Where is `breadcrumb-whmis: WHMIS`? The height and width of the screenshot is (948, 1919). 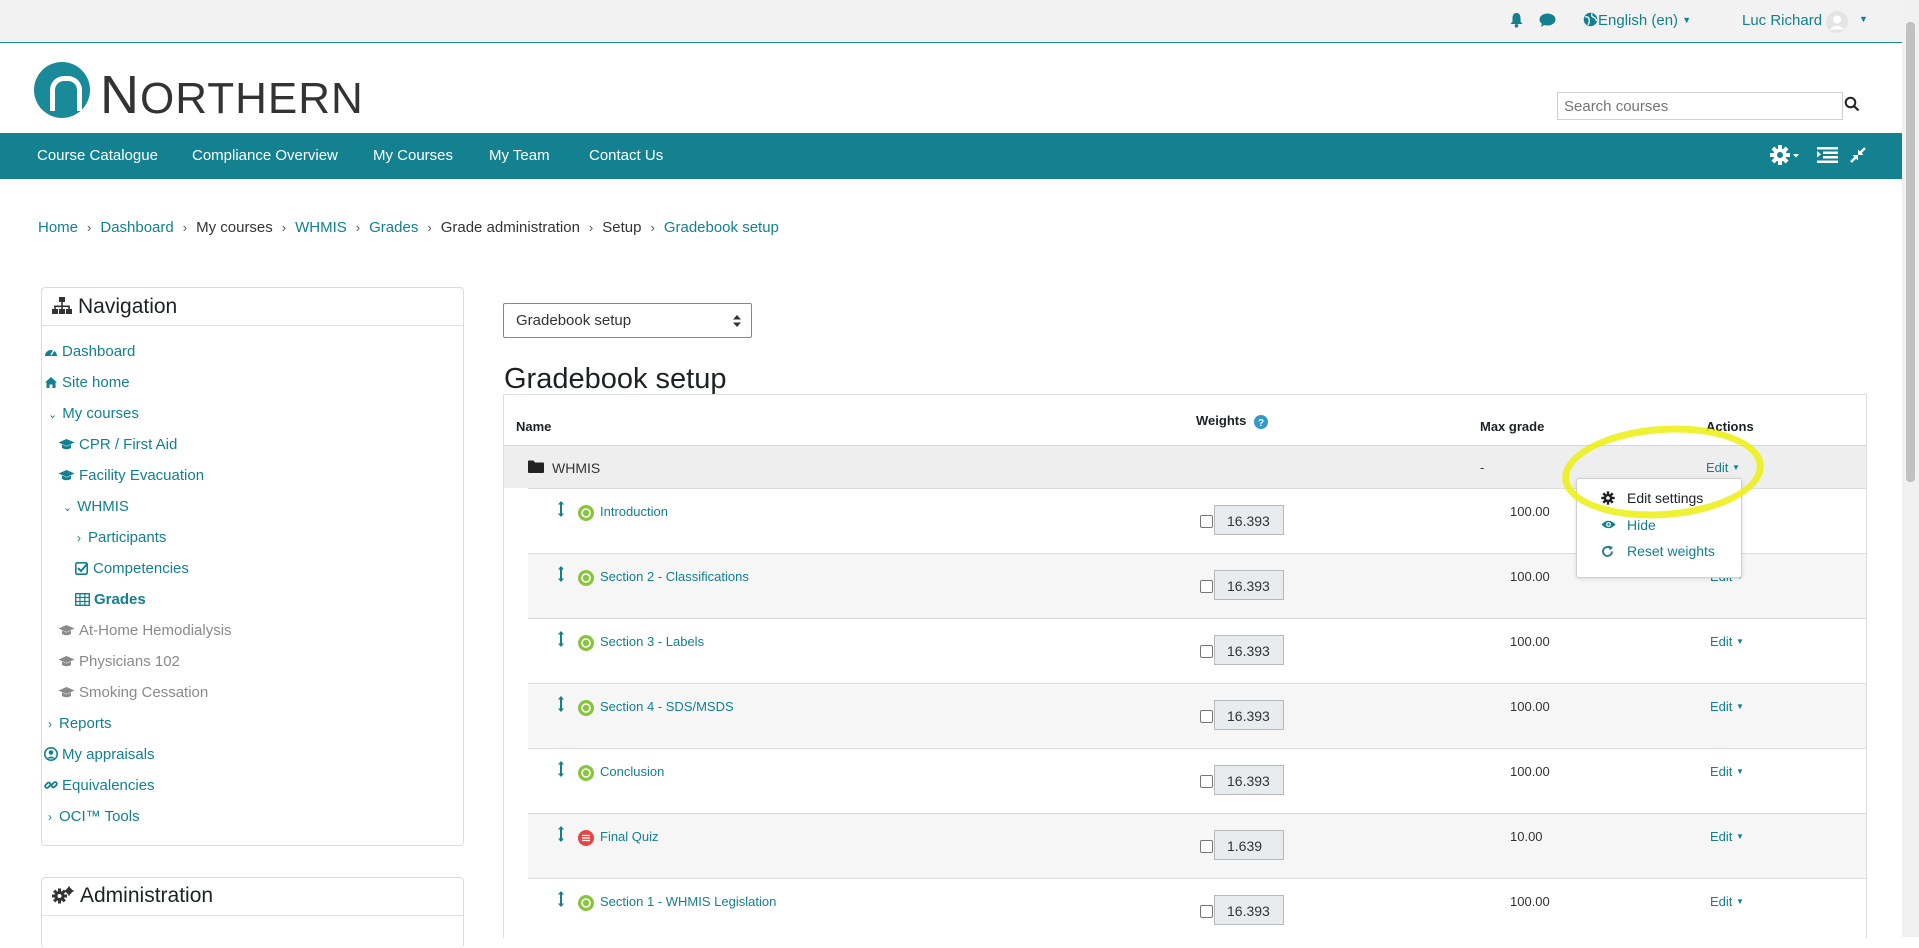 breadcrumb-whmis: WHMIS is located at coordinates (321, 227).